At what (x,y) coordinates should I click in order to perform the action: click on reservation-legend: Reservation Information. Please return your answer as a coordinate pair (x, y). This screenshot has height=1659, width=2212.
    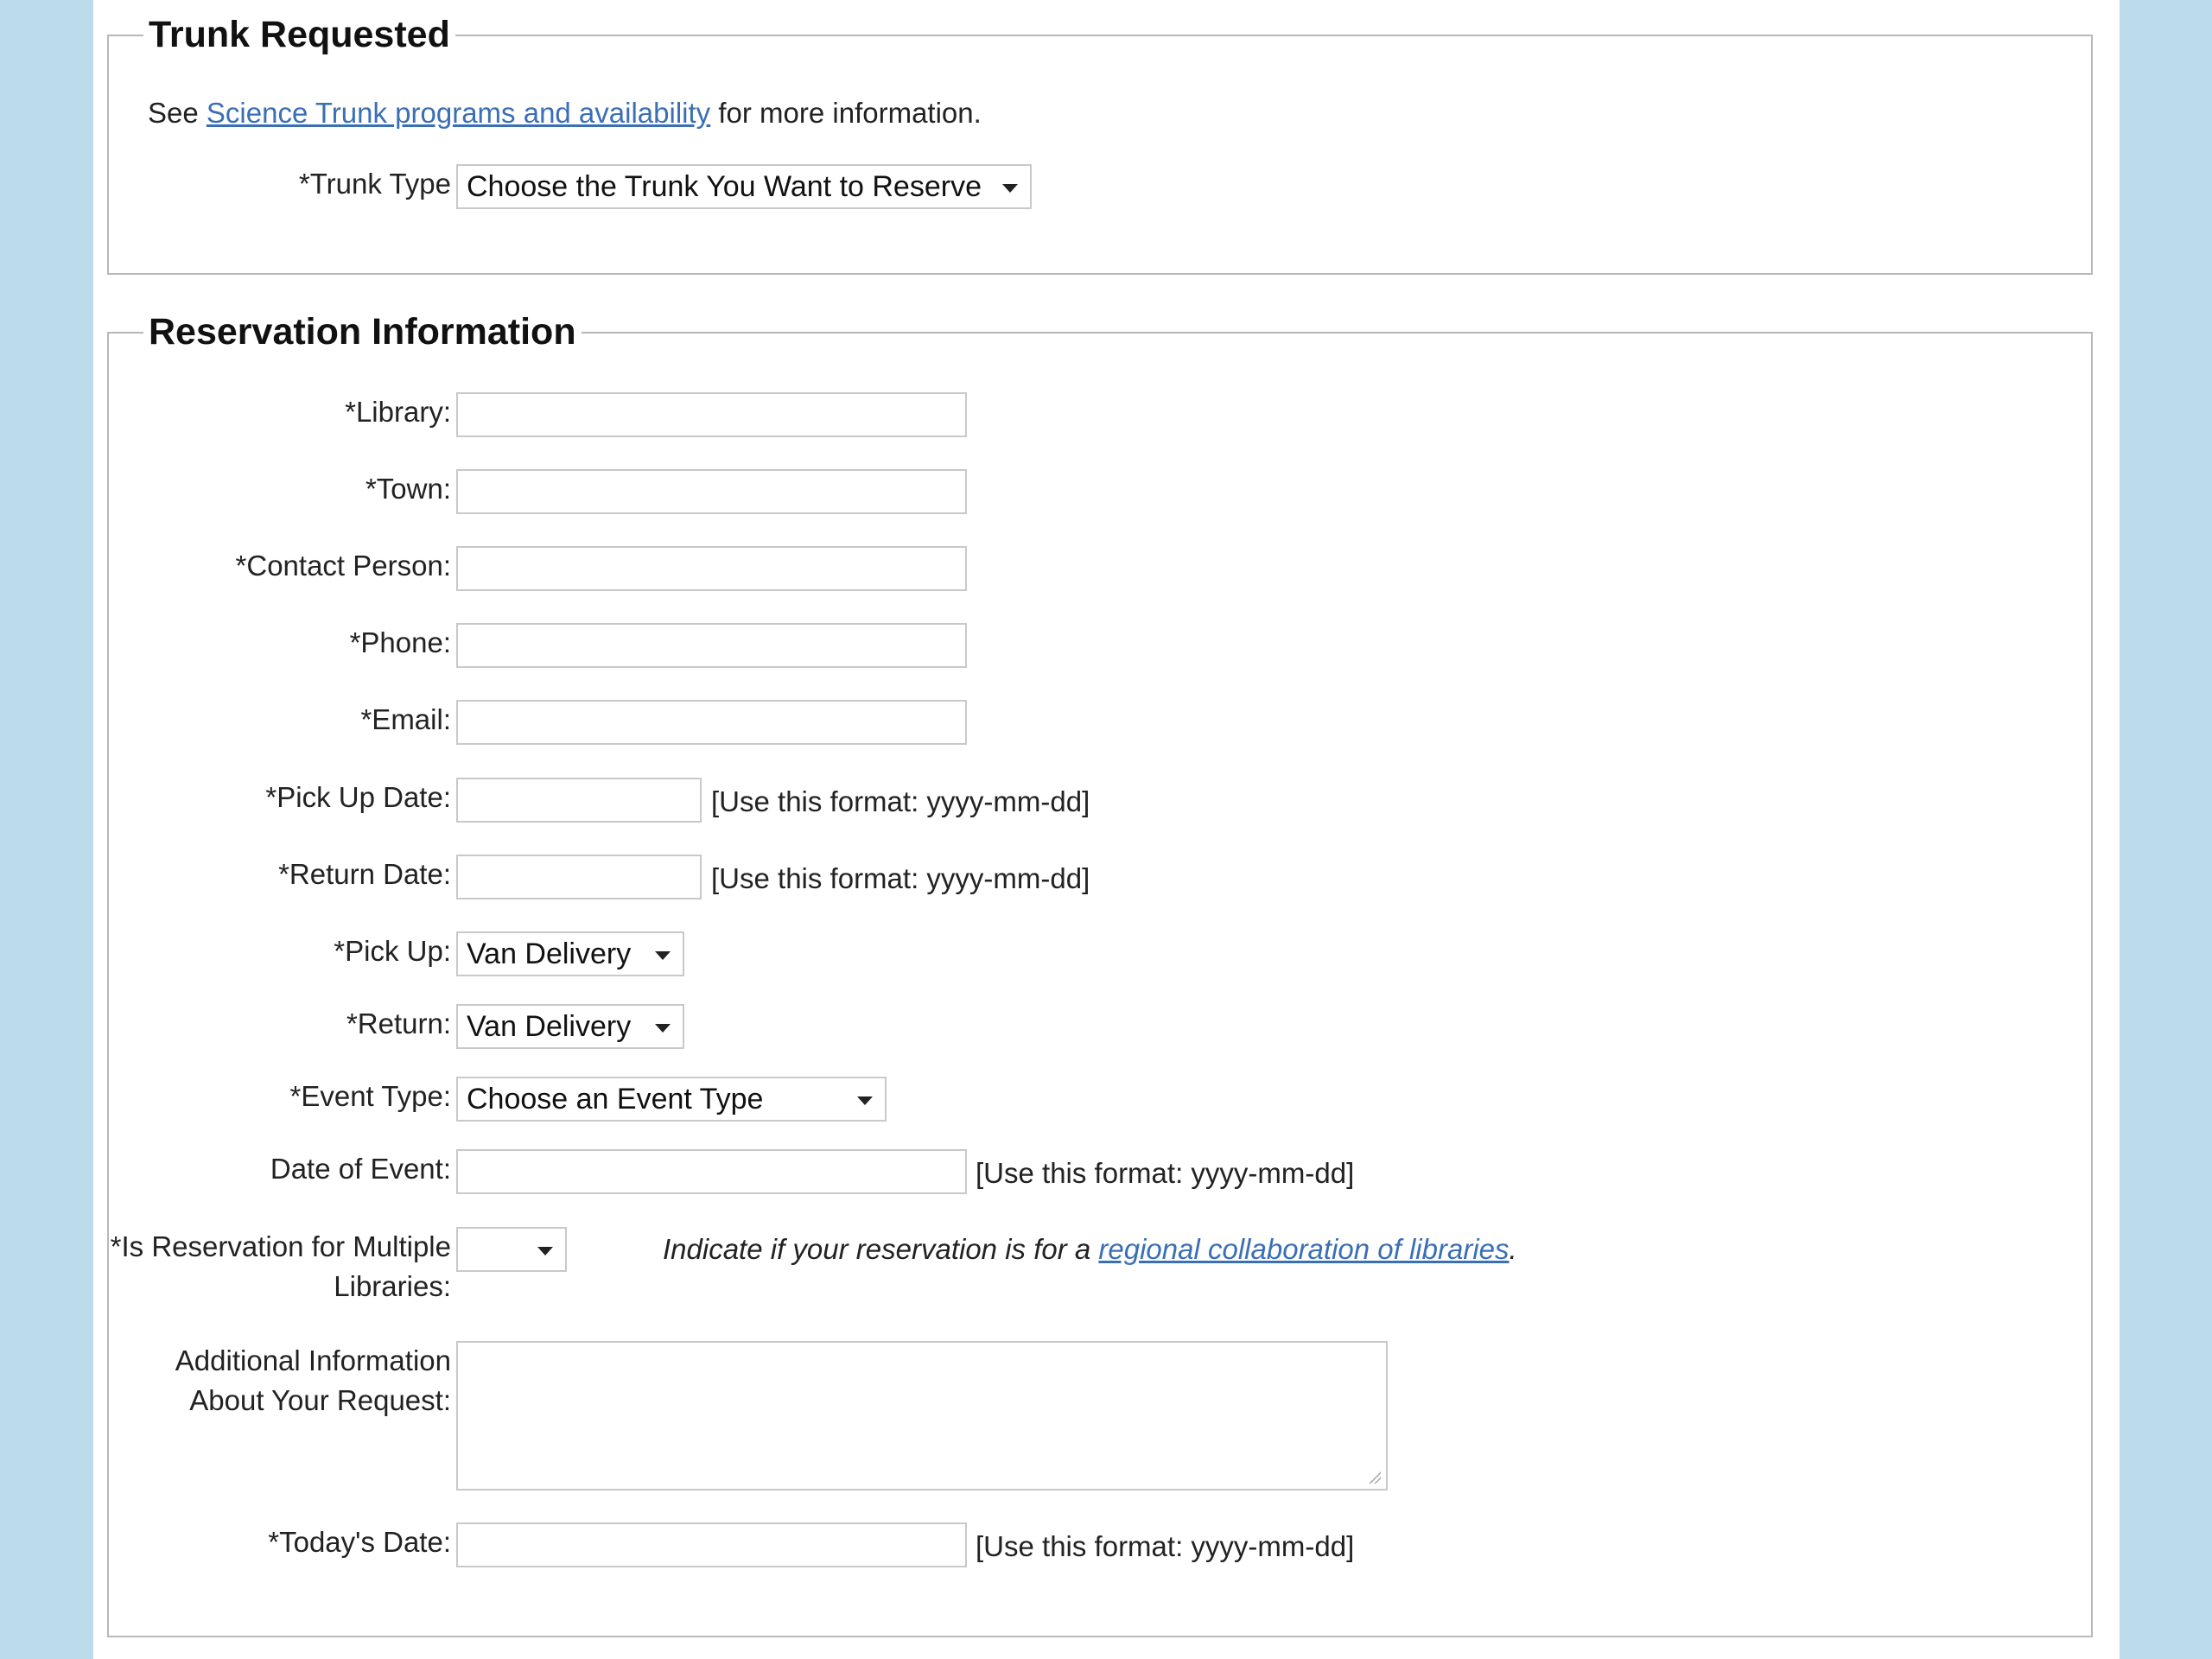
    Looking at the image, I should click on (362, 331).